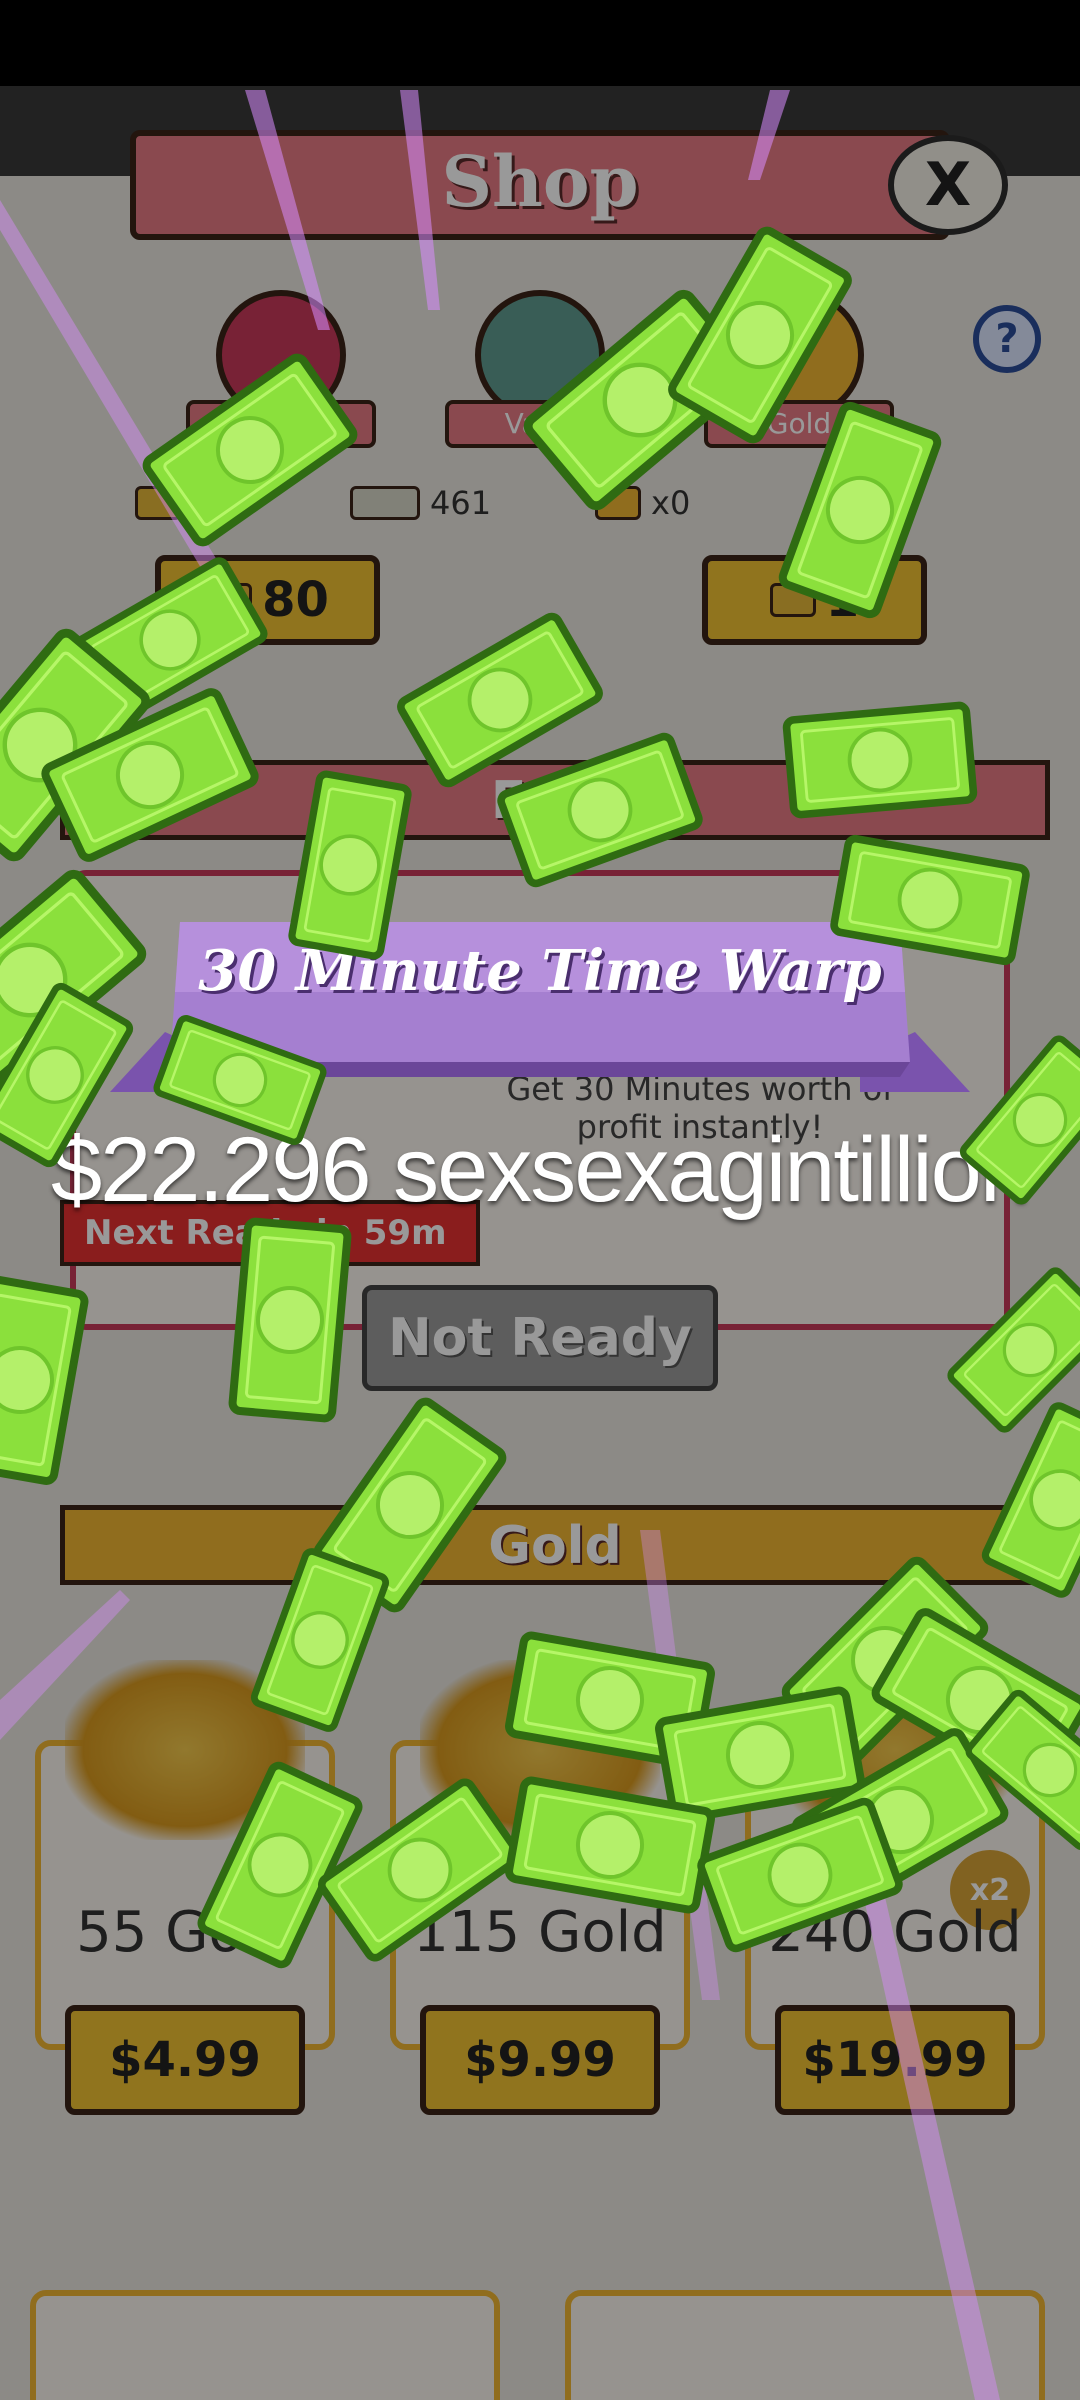  What do you see at coordinates (540, 43) in the screenshot?
I see `status-bar` at bounding box center [540, 43].